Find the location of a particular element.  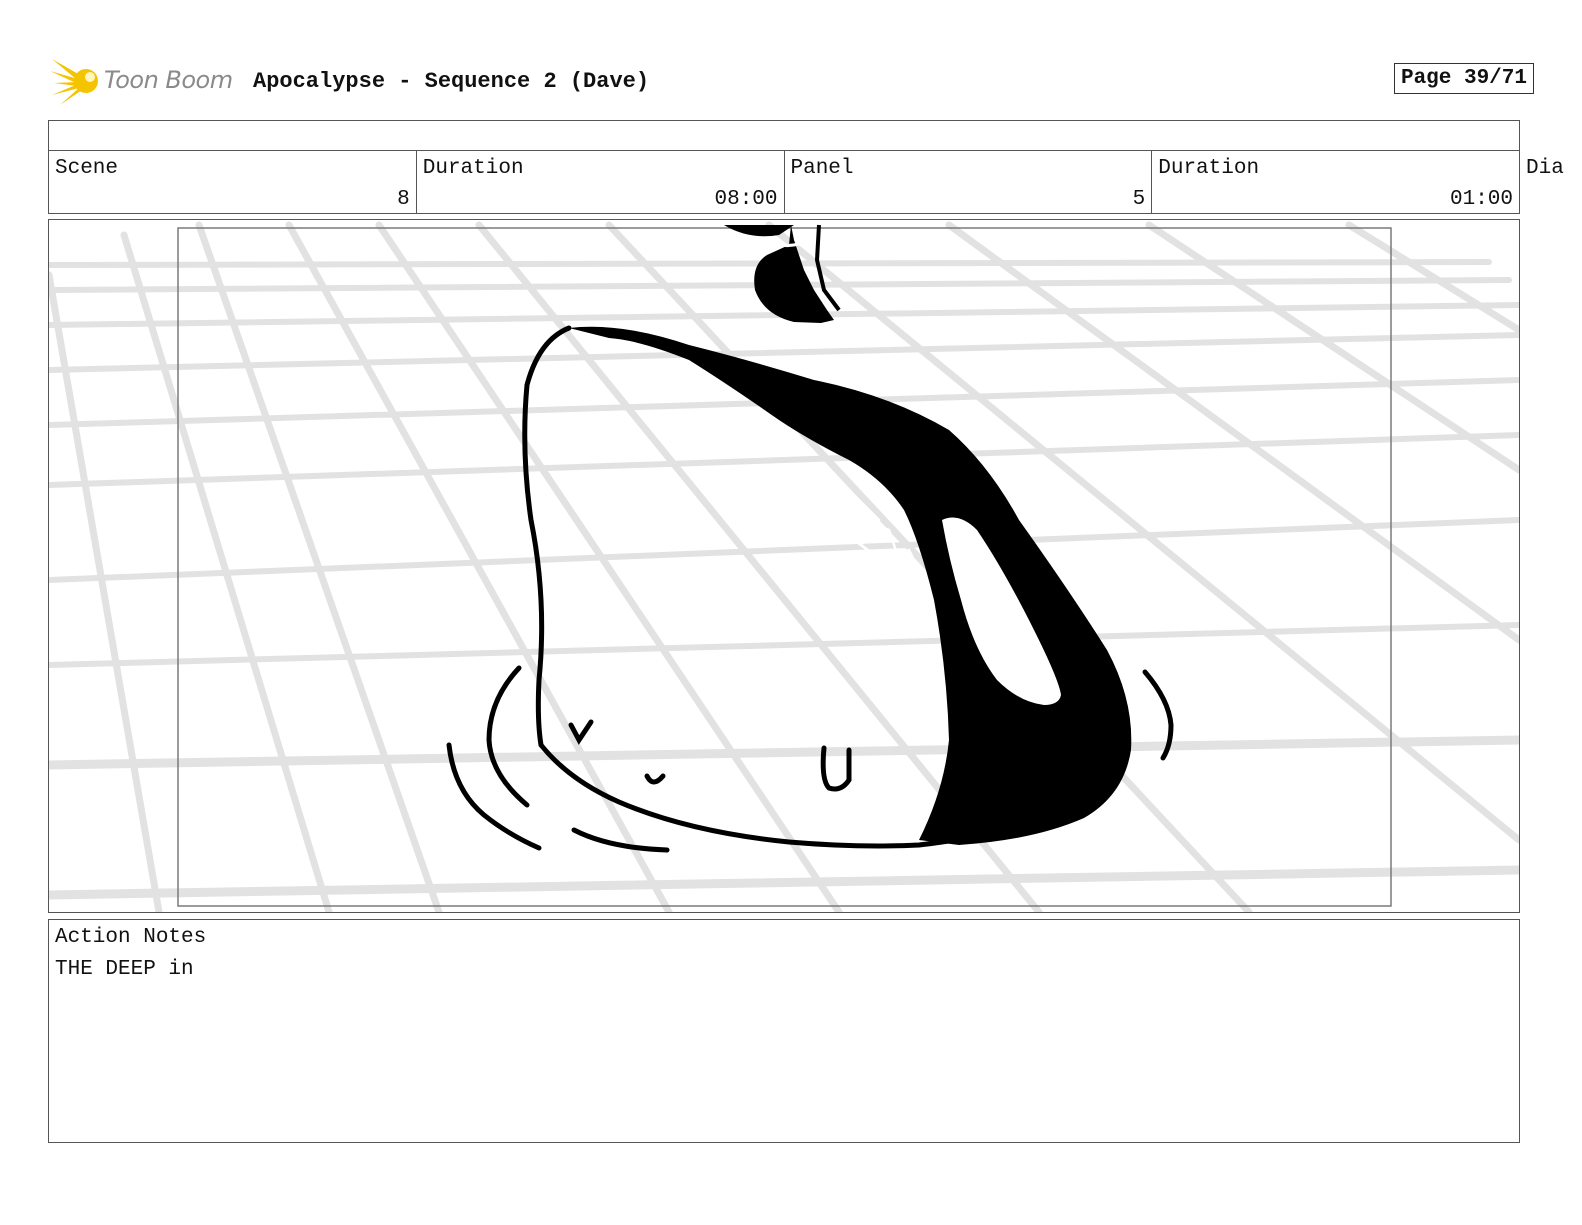

toon-boom-logo: Toon Boom is located at coordinates (150, 81).